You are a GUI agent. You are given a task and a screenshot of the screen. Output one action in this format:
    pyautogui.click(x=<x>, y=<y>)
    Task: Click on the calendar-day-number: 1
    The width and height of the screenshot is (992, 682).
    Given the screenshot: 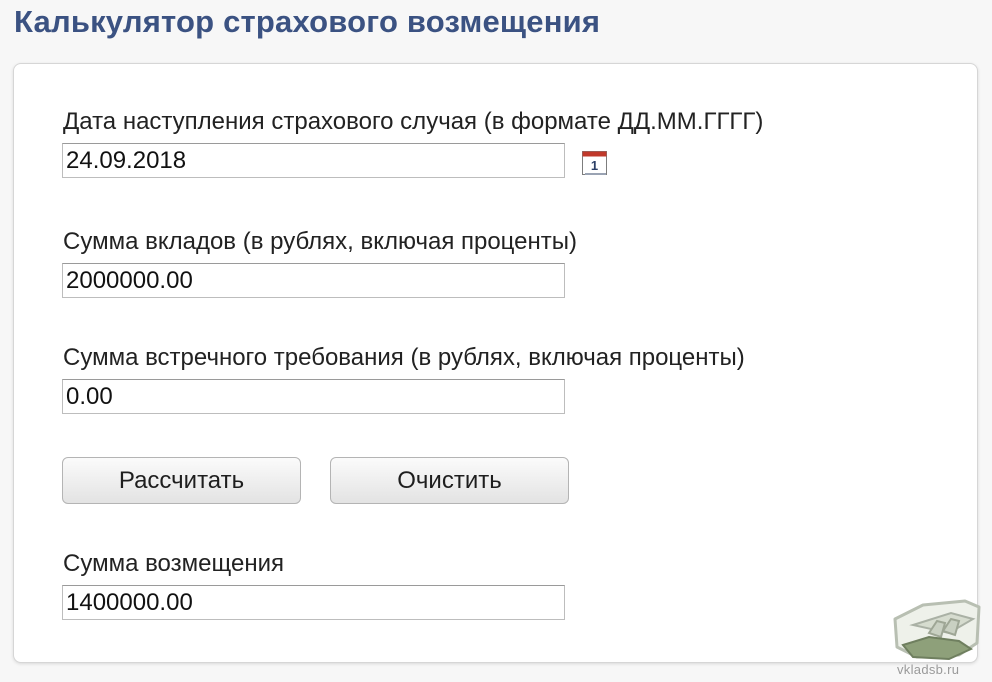 What is the action you would take?
    pyautogui.click(x=594, y=165)
    